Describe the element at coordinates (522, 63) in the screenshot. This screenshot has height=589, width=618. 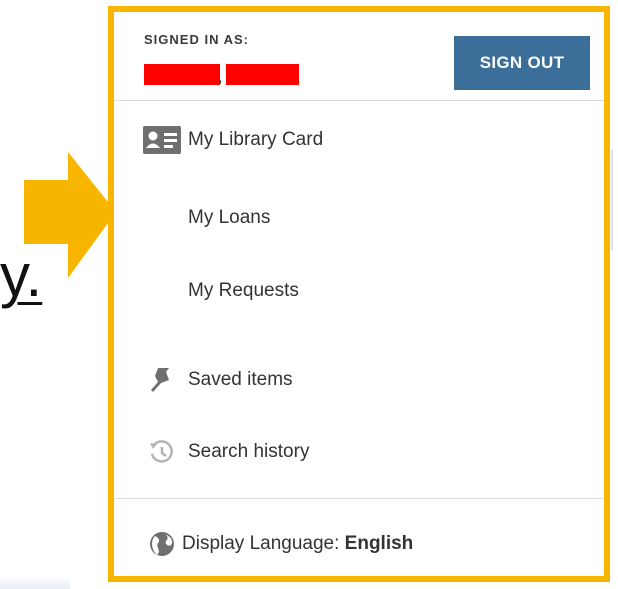
I see `sign-out-button: SIGN OUT` at that location.